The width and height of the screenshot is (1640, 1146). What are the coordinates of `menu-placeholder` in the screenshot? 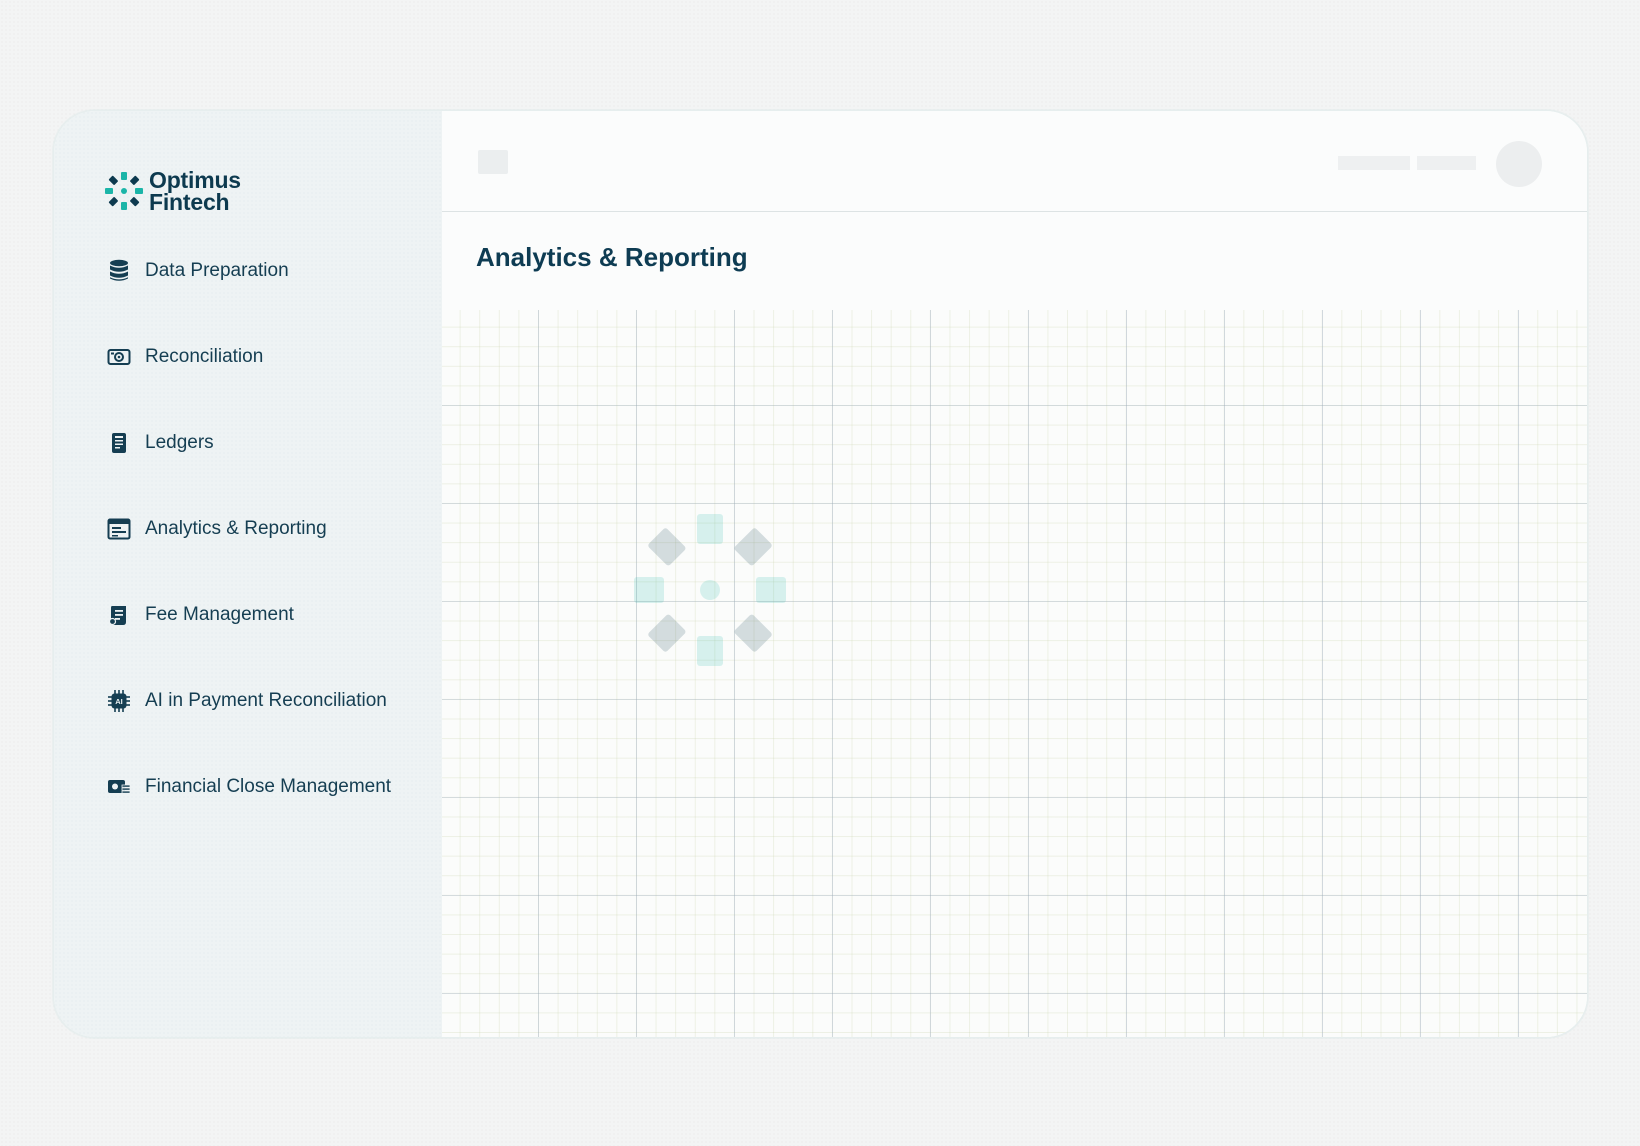 It's located at (493, 162).